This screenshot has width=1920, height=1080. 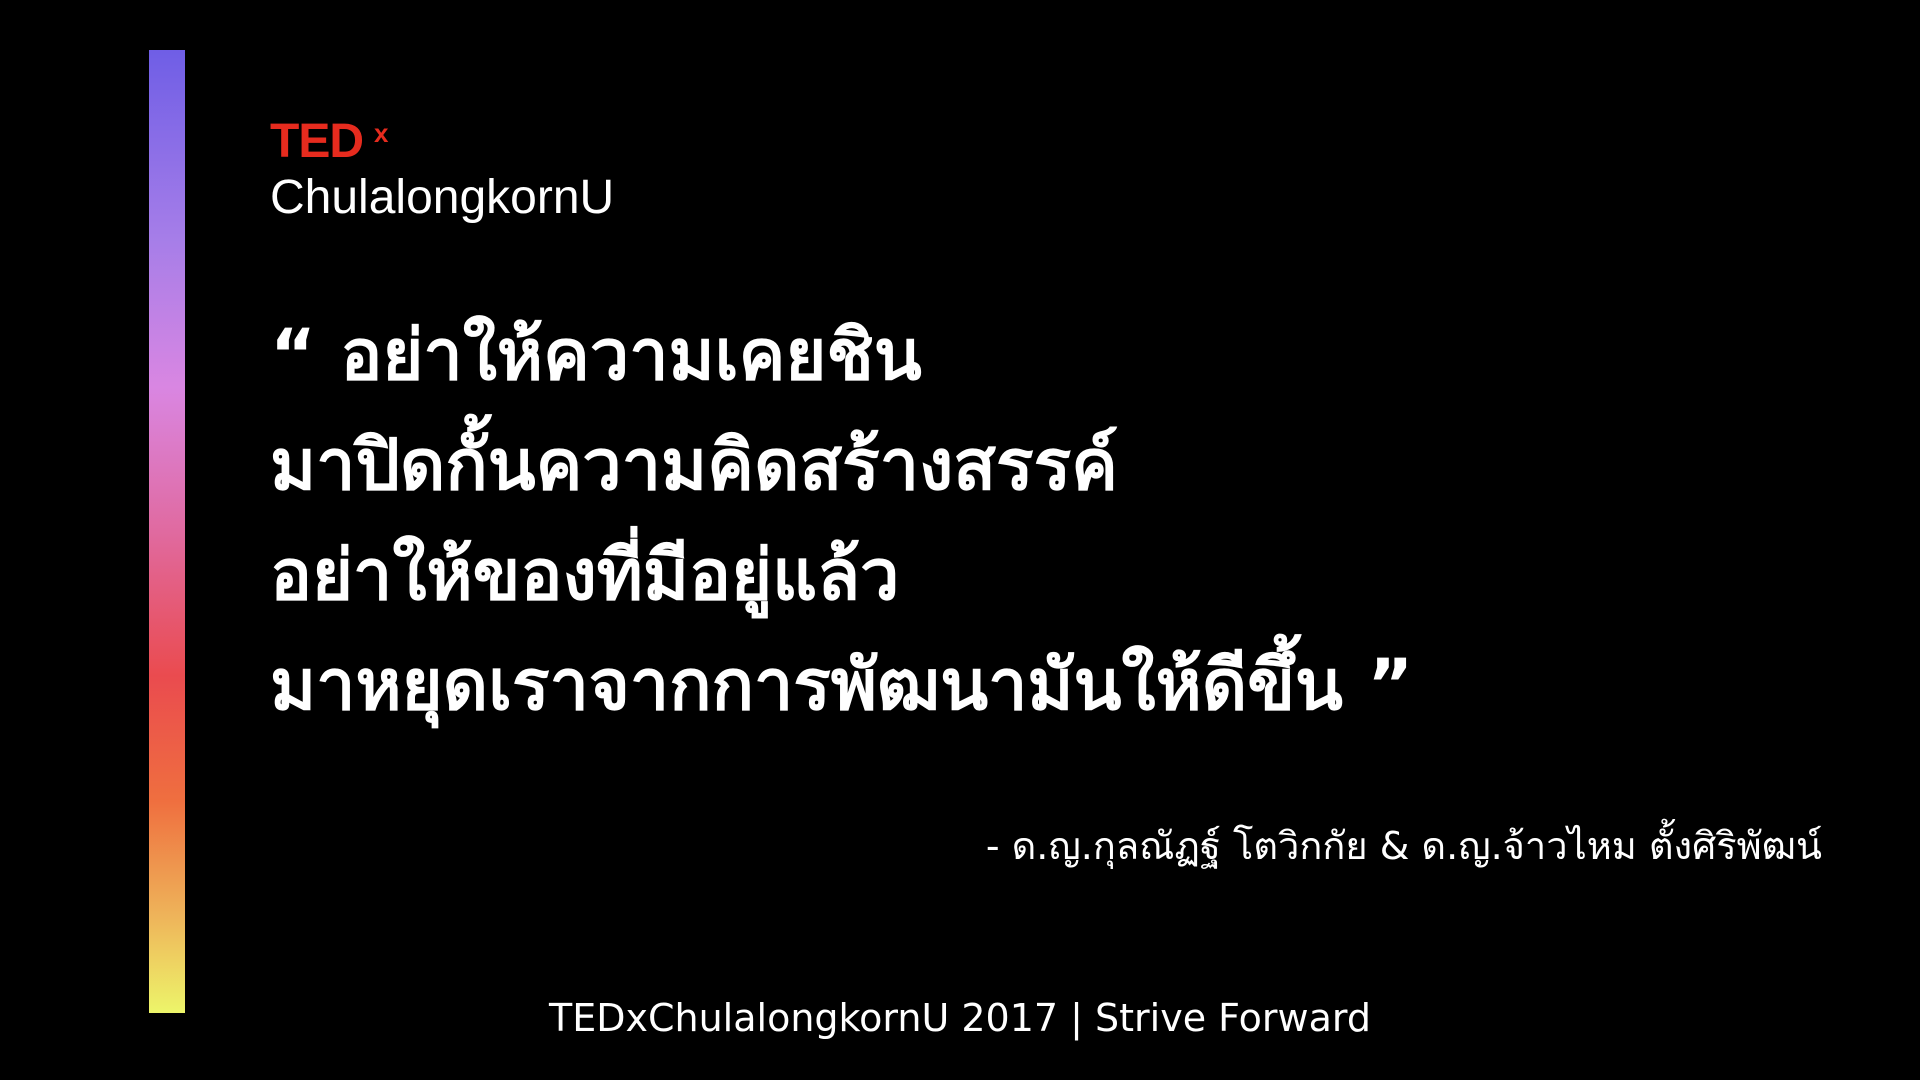 I want to click on logo-x-superscript: x, so click(x=381, y=133).